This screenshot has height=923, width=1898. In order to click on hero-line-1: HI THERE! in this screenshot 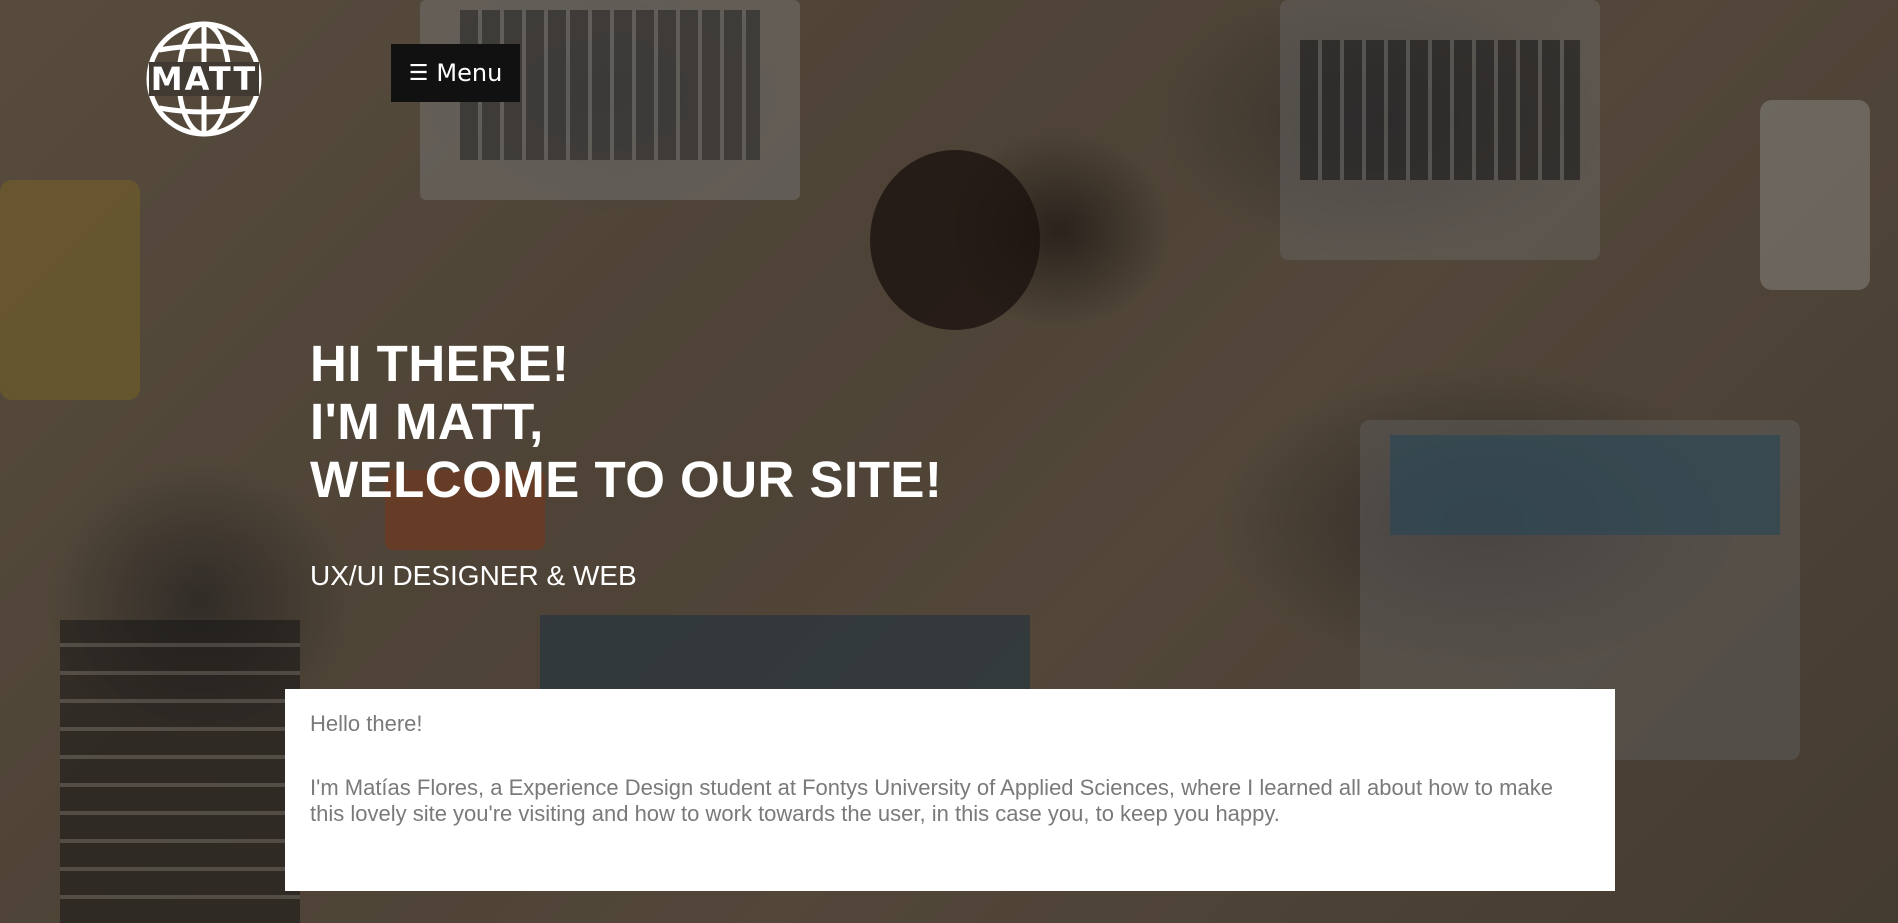, I will do `click(440, 363)`.